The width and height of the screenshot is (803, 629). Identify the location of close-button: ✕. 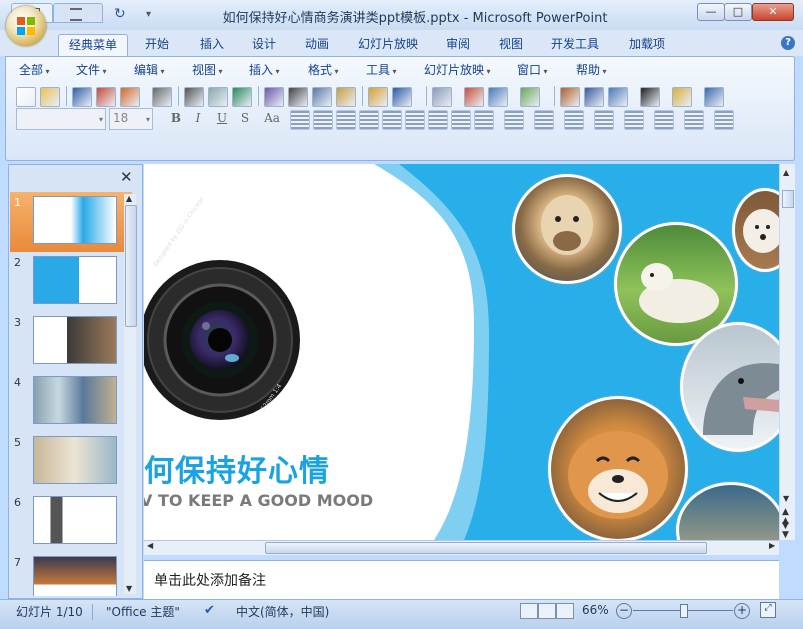
(773, 12).